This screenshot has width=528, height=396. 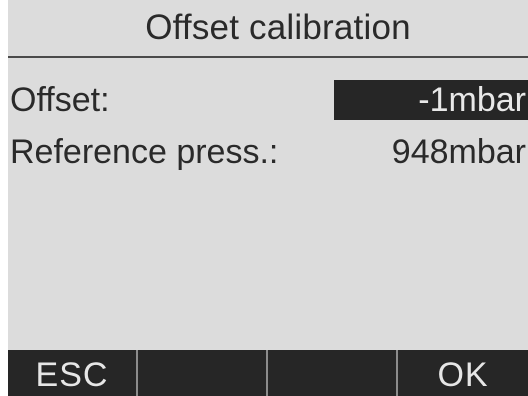 I want to click on title-divider, so click(x=268, y=57).